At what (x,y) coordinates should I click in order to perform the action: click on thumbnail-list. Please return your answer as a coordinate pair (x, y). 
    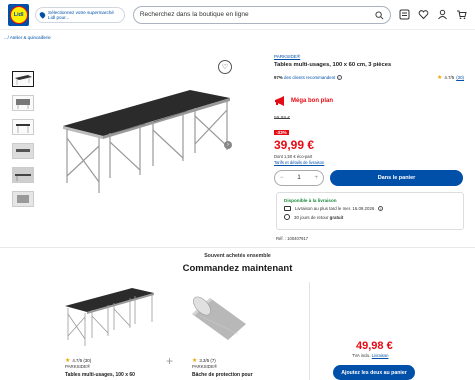
    Looking at the image, I should click on (23, 143).